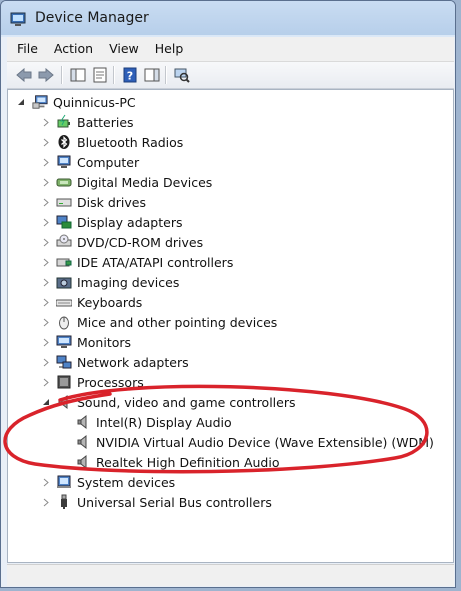 The height and width of the screenshot is (591, 461). I want to click on menu-help: Help, so click(169, 49).